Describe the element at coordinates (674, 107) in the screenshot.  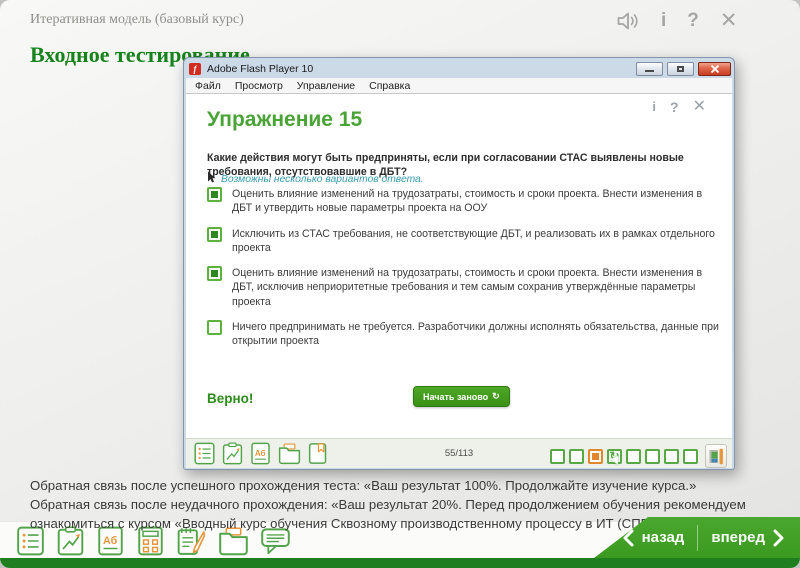
I see `slide-help-icon: ?` at that location.